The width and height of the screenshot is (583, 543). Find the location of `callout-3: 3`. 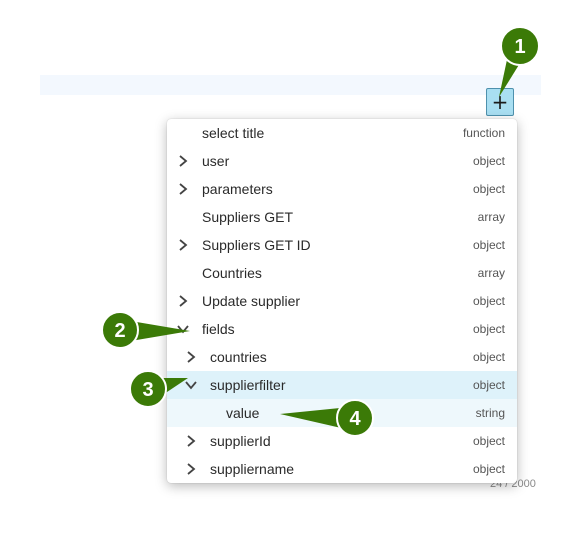

callout-3: 3 is located at coordinates (158, 389).